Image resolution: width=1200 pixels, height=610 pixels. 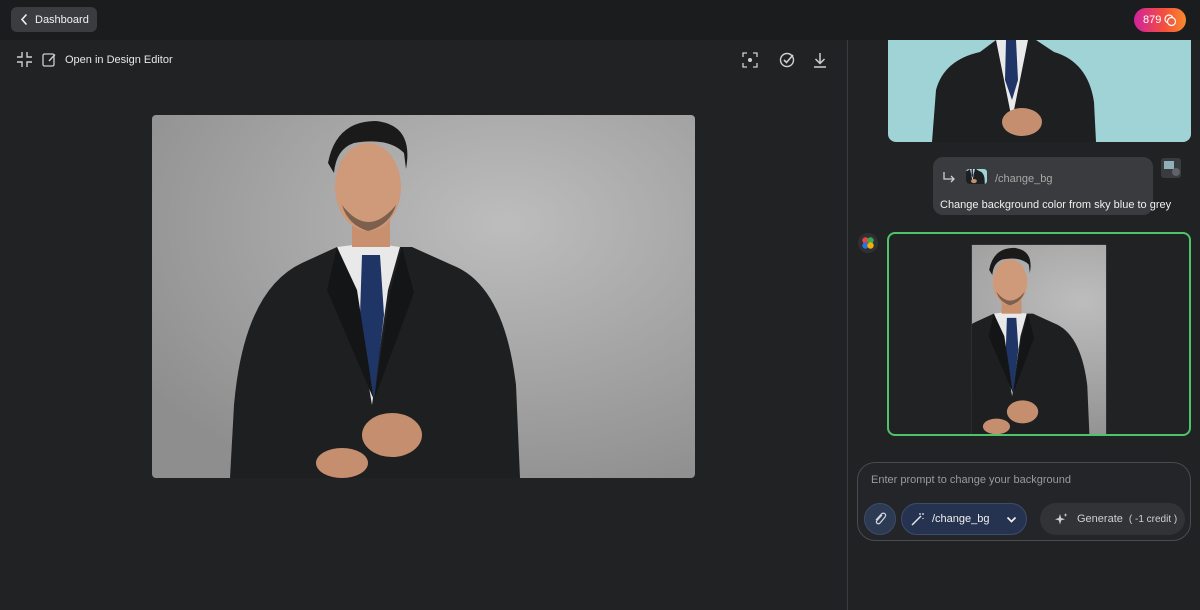 I want to click on assistant-avatar, so click(x=868, y=243).